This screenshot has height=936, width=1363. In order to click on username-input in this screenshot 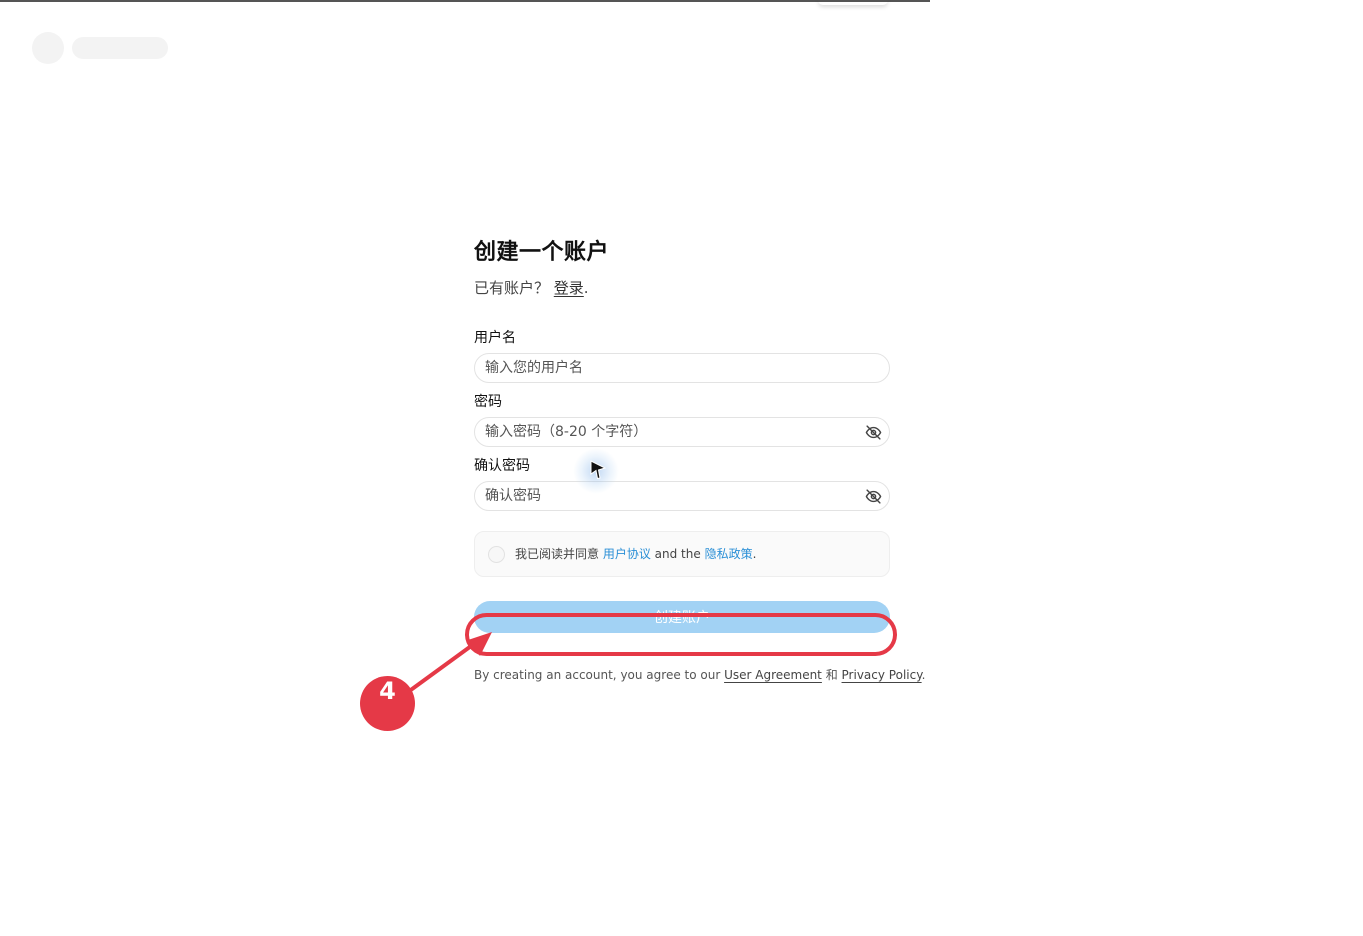, I will do `click(682, 368)`.